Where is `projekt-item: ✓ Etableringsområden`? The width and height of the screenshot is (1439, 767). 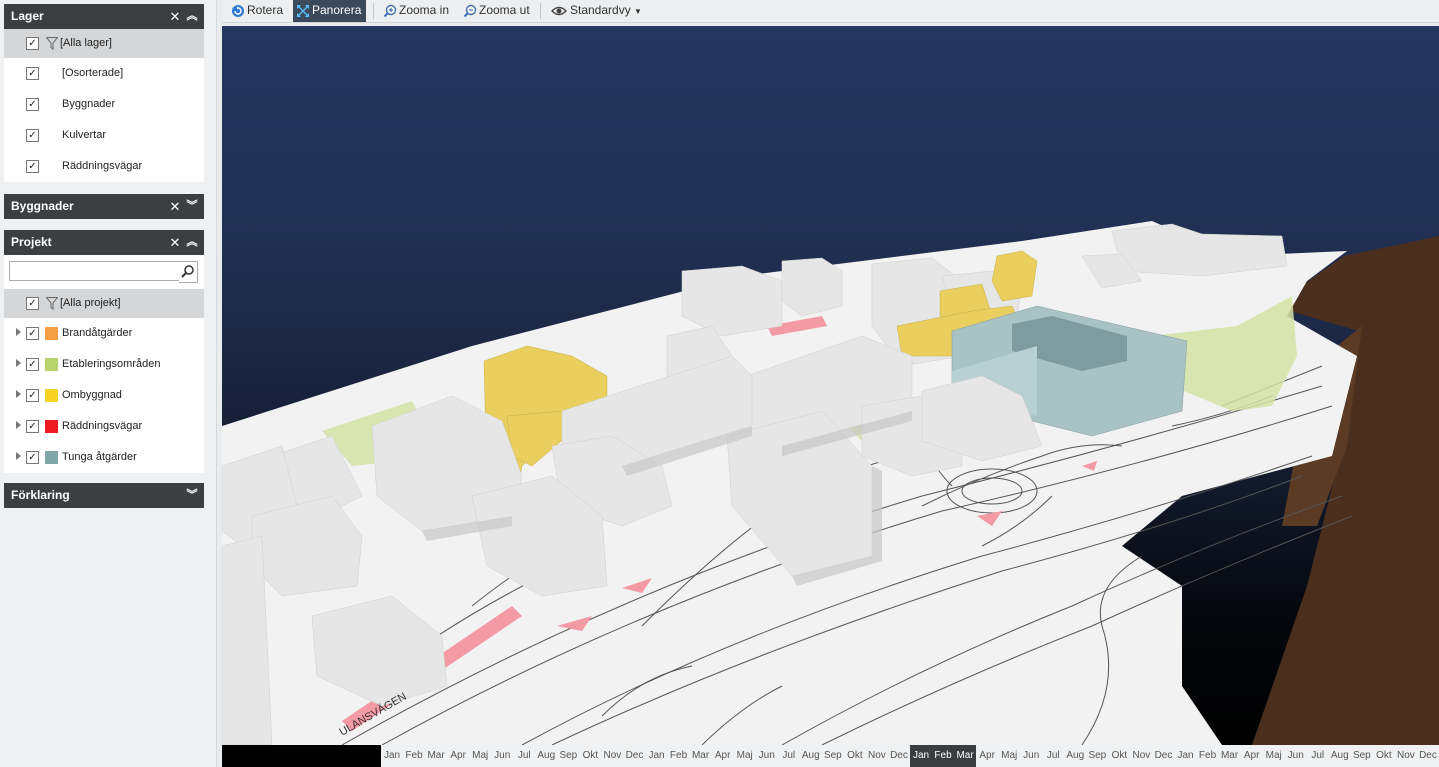
projekt-item: ✓ Etableringsområden is located at coordinates (104, 364).